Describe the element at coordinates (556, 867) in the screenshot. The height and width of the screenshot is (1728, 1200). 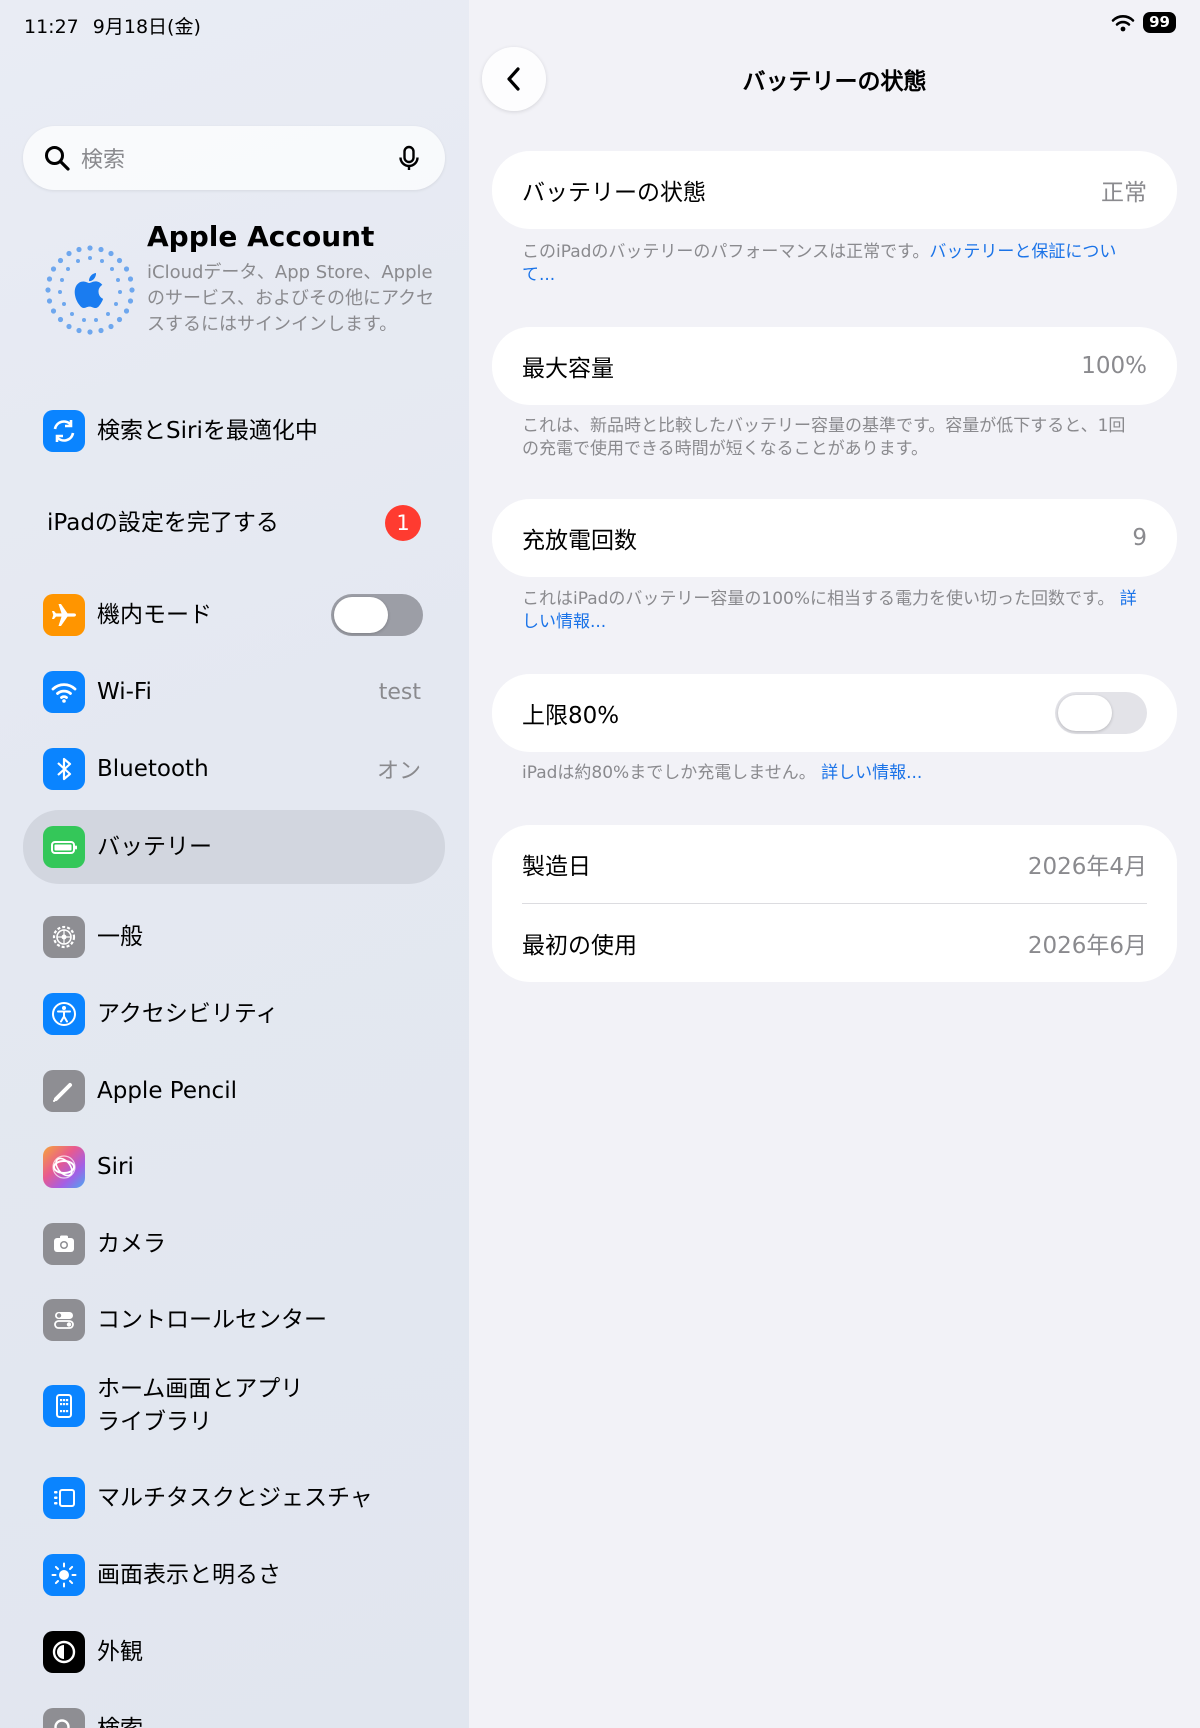
I see `manufacture-date-label: 製造日` at that location.